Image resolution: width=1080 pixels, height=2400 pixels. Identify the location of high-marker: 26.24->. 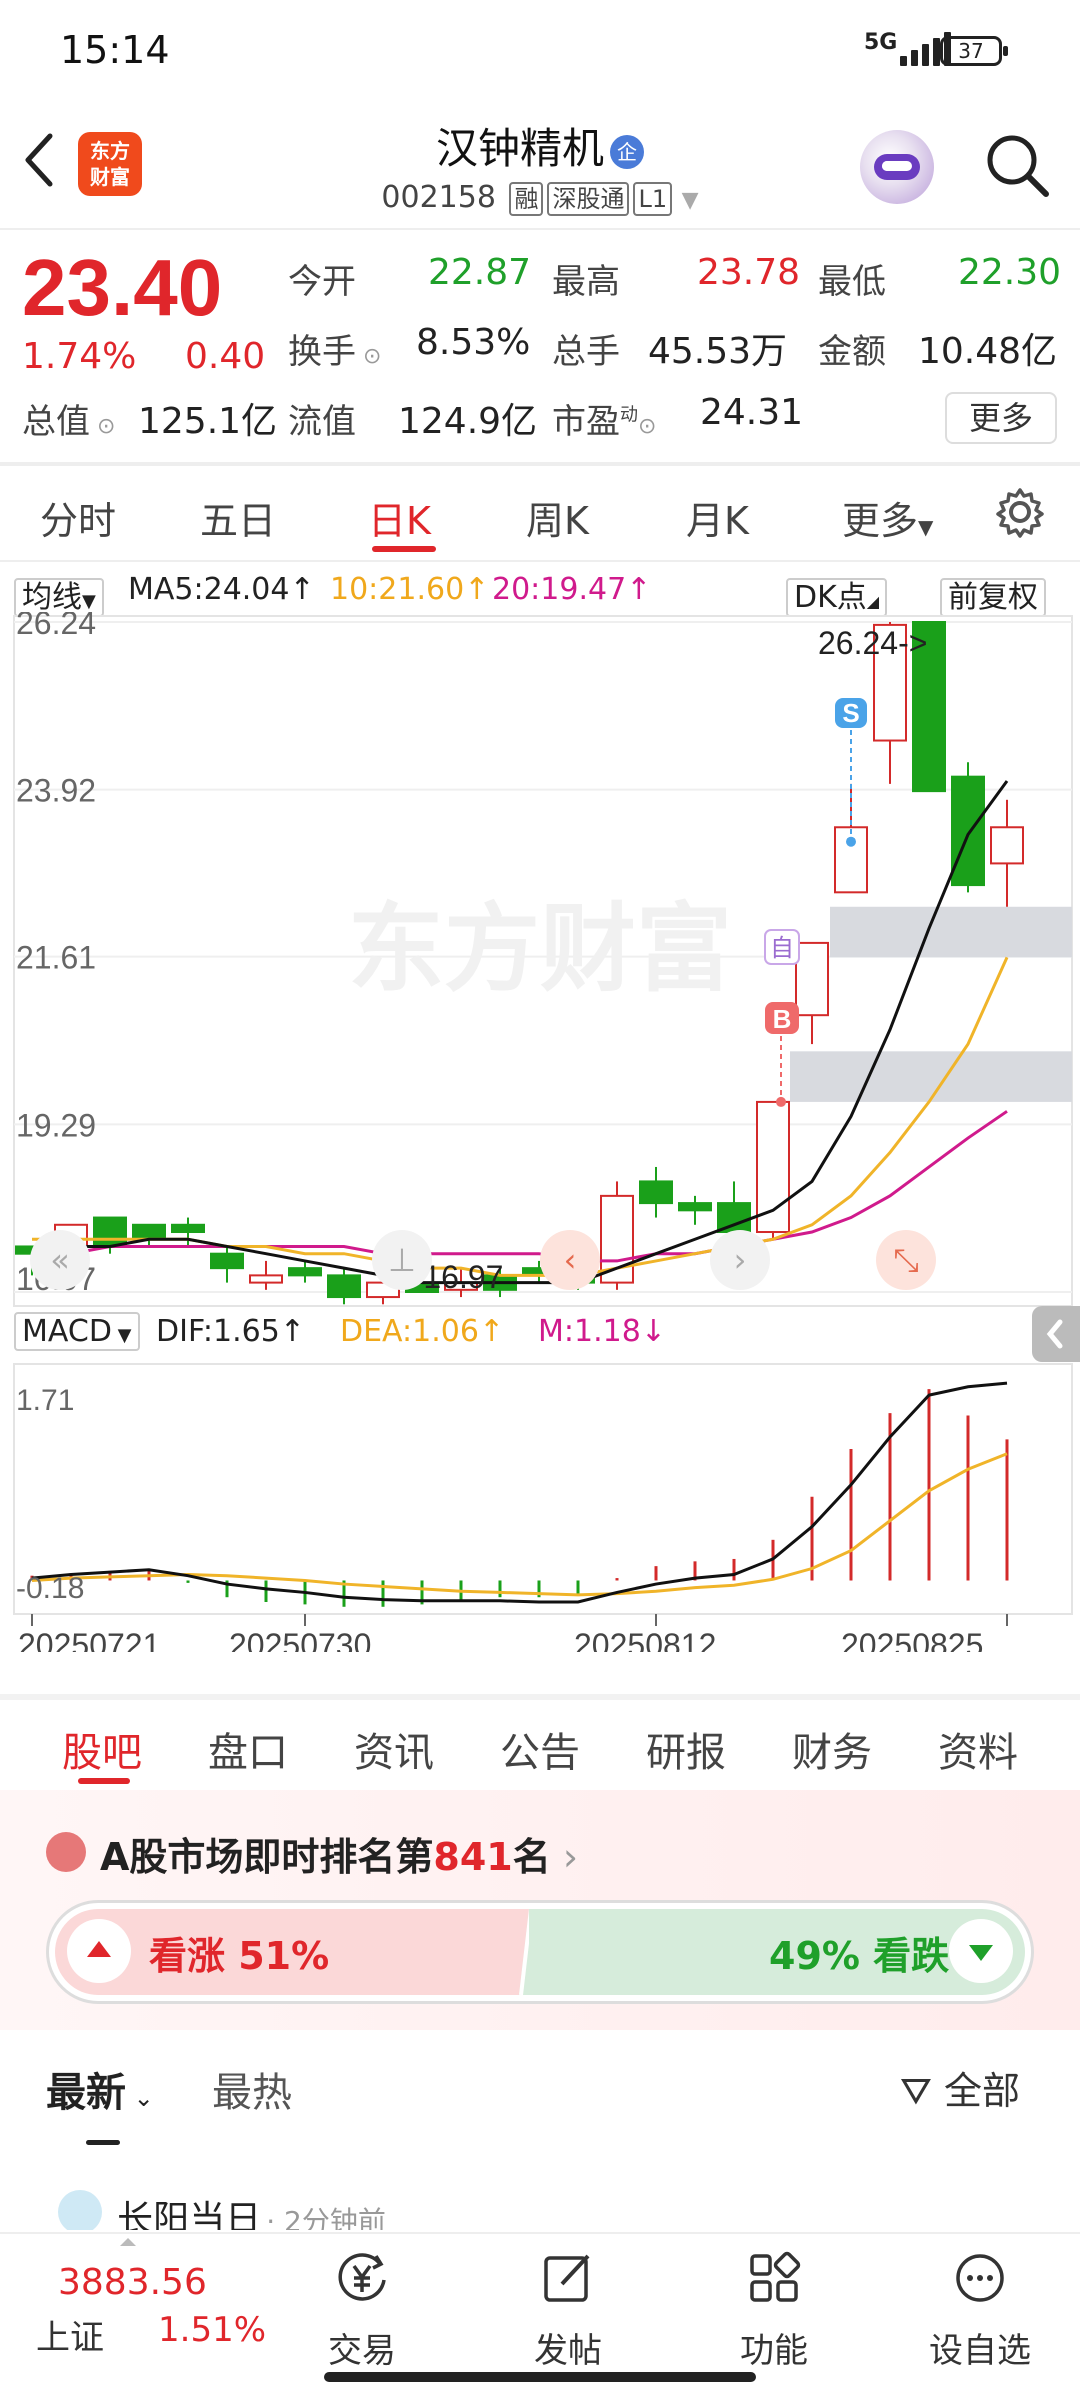
(872, 643).